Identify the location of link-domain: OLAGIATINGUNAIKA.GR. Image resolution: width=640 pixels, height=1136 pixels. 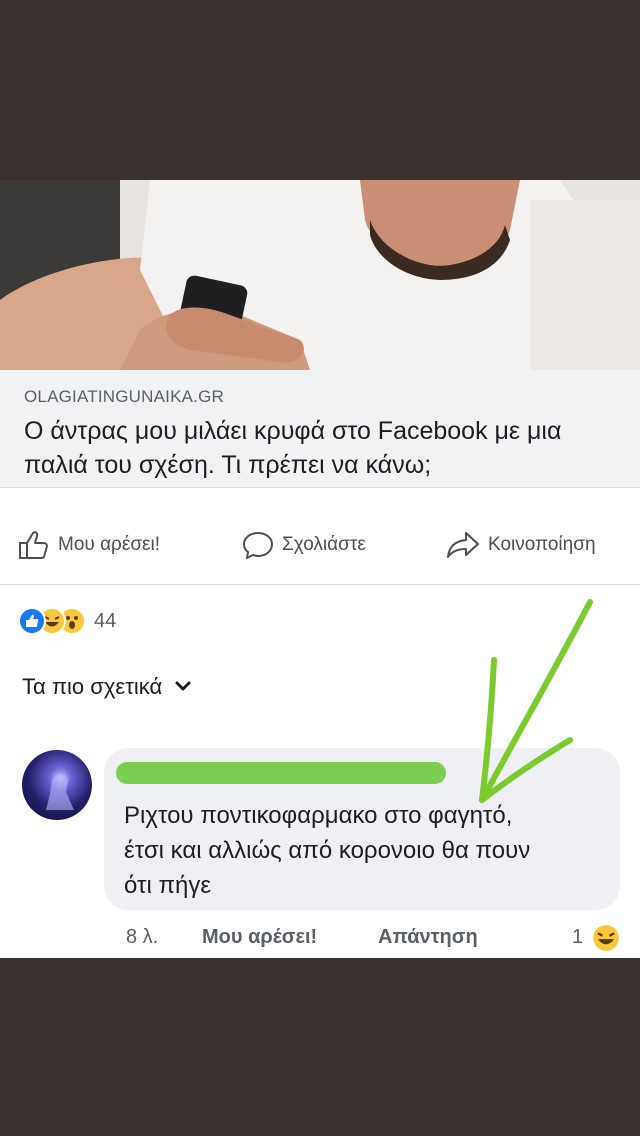
(124, 396).